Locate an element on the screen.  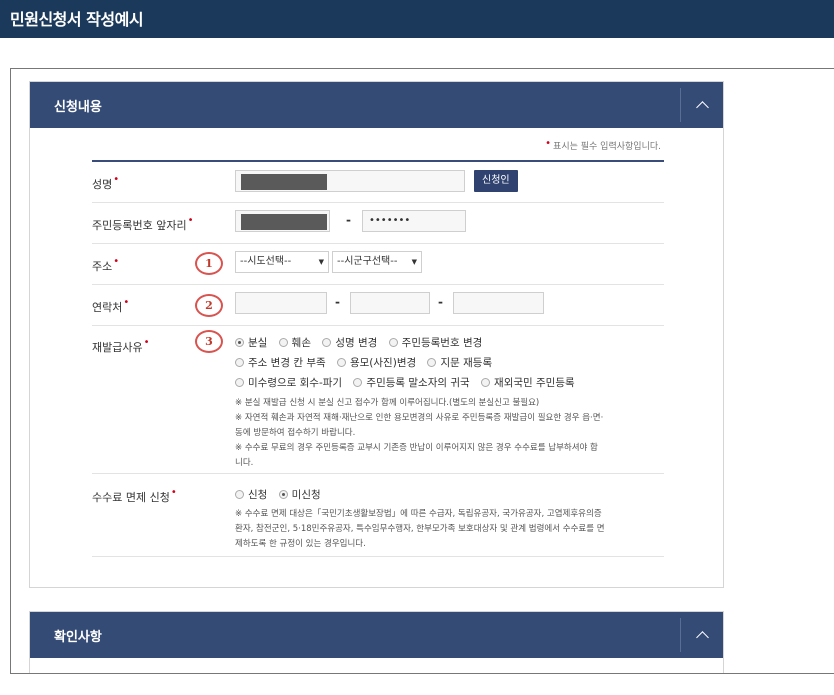
reason-radio-damage: 훼손 is located at coordinates (294, 342).